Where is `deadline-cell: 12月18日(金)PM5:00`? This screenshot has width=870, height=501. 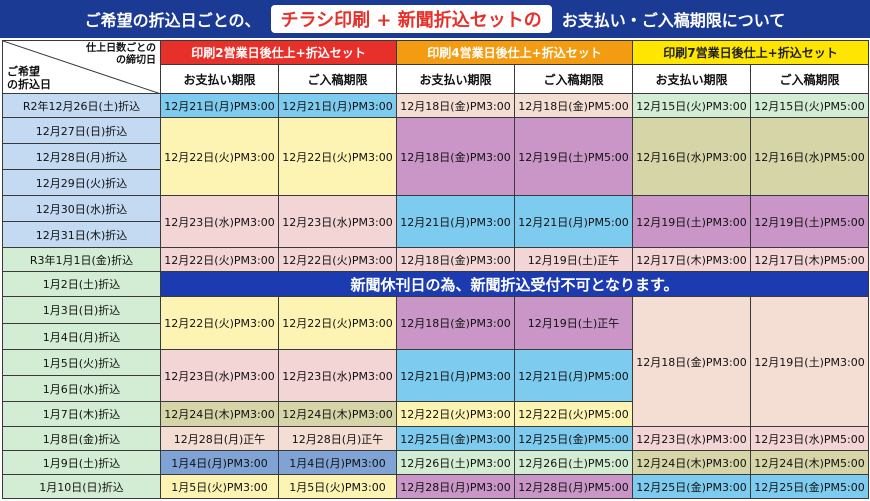 deadline-cell: 12月18日(金)PM5:00 is located at coordinates (573, 105).